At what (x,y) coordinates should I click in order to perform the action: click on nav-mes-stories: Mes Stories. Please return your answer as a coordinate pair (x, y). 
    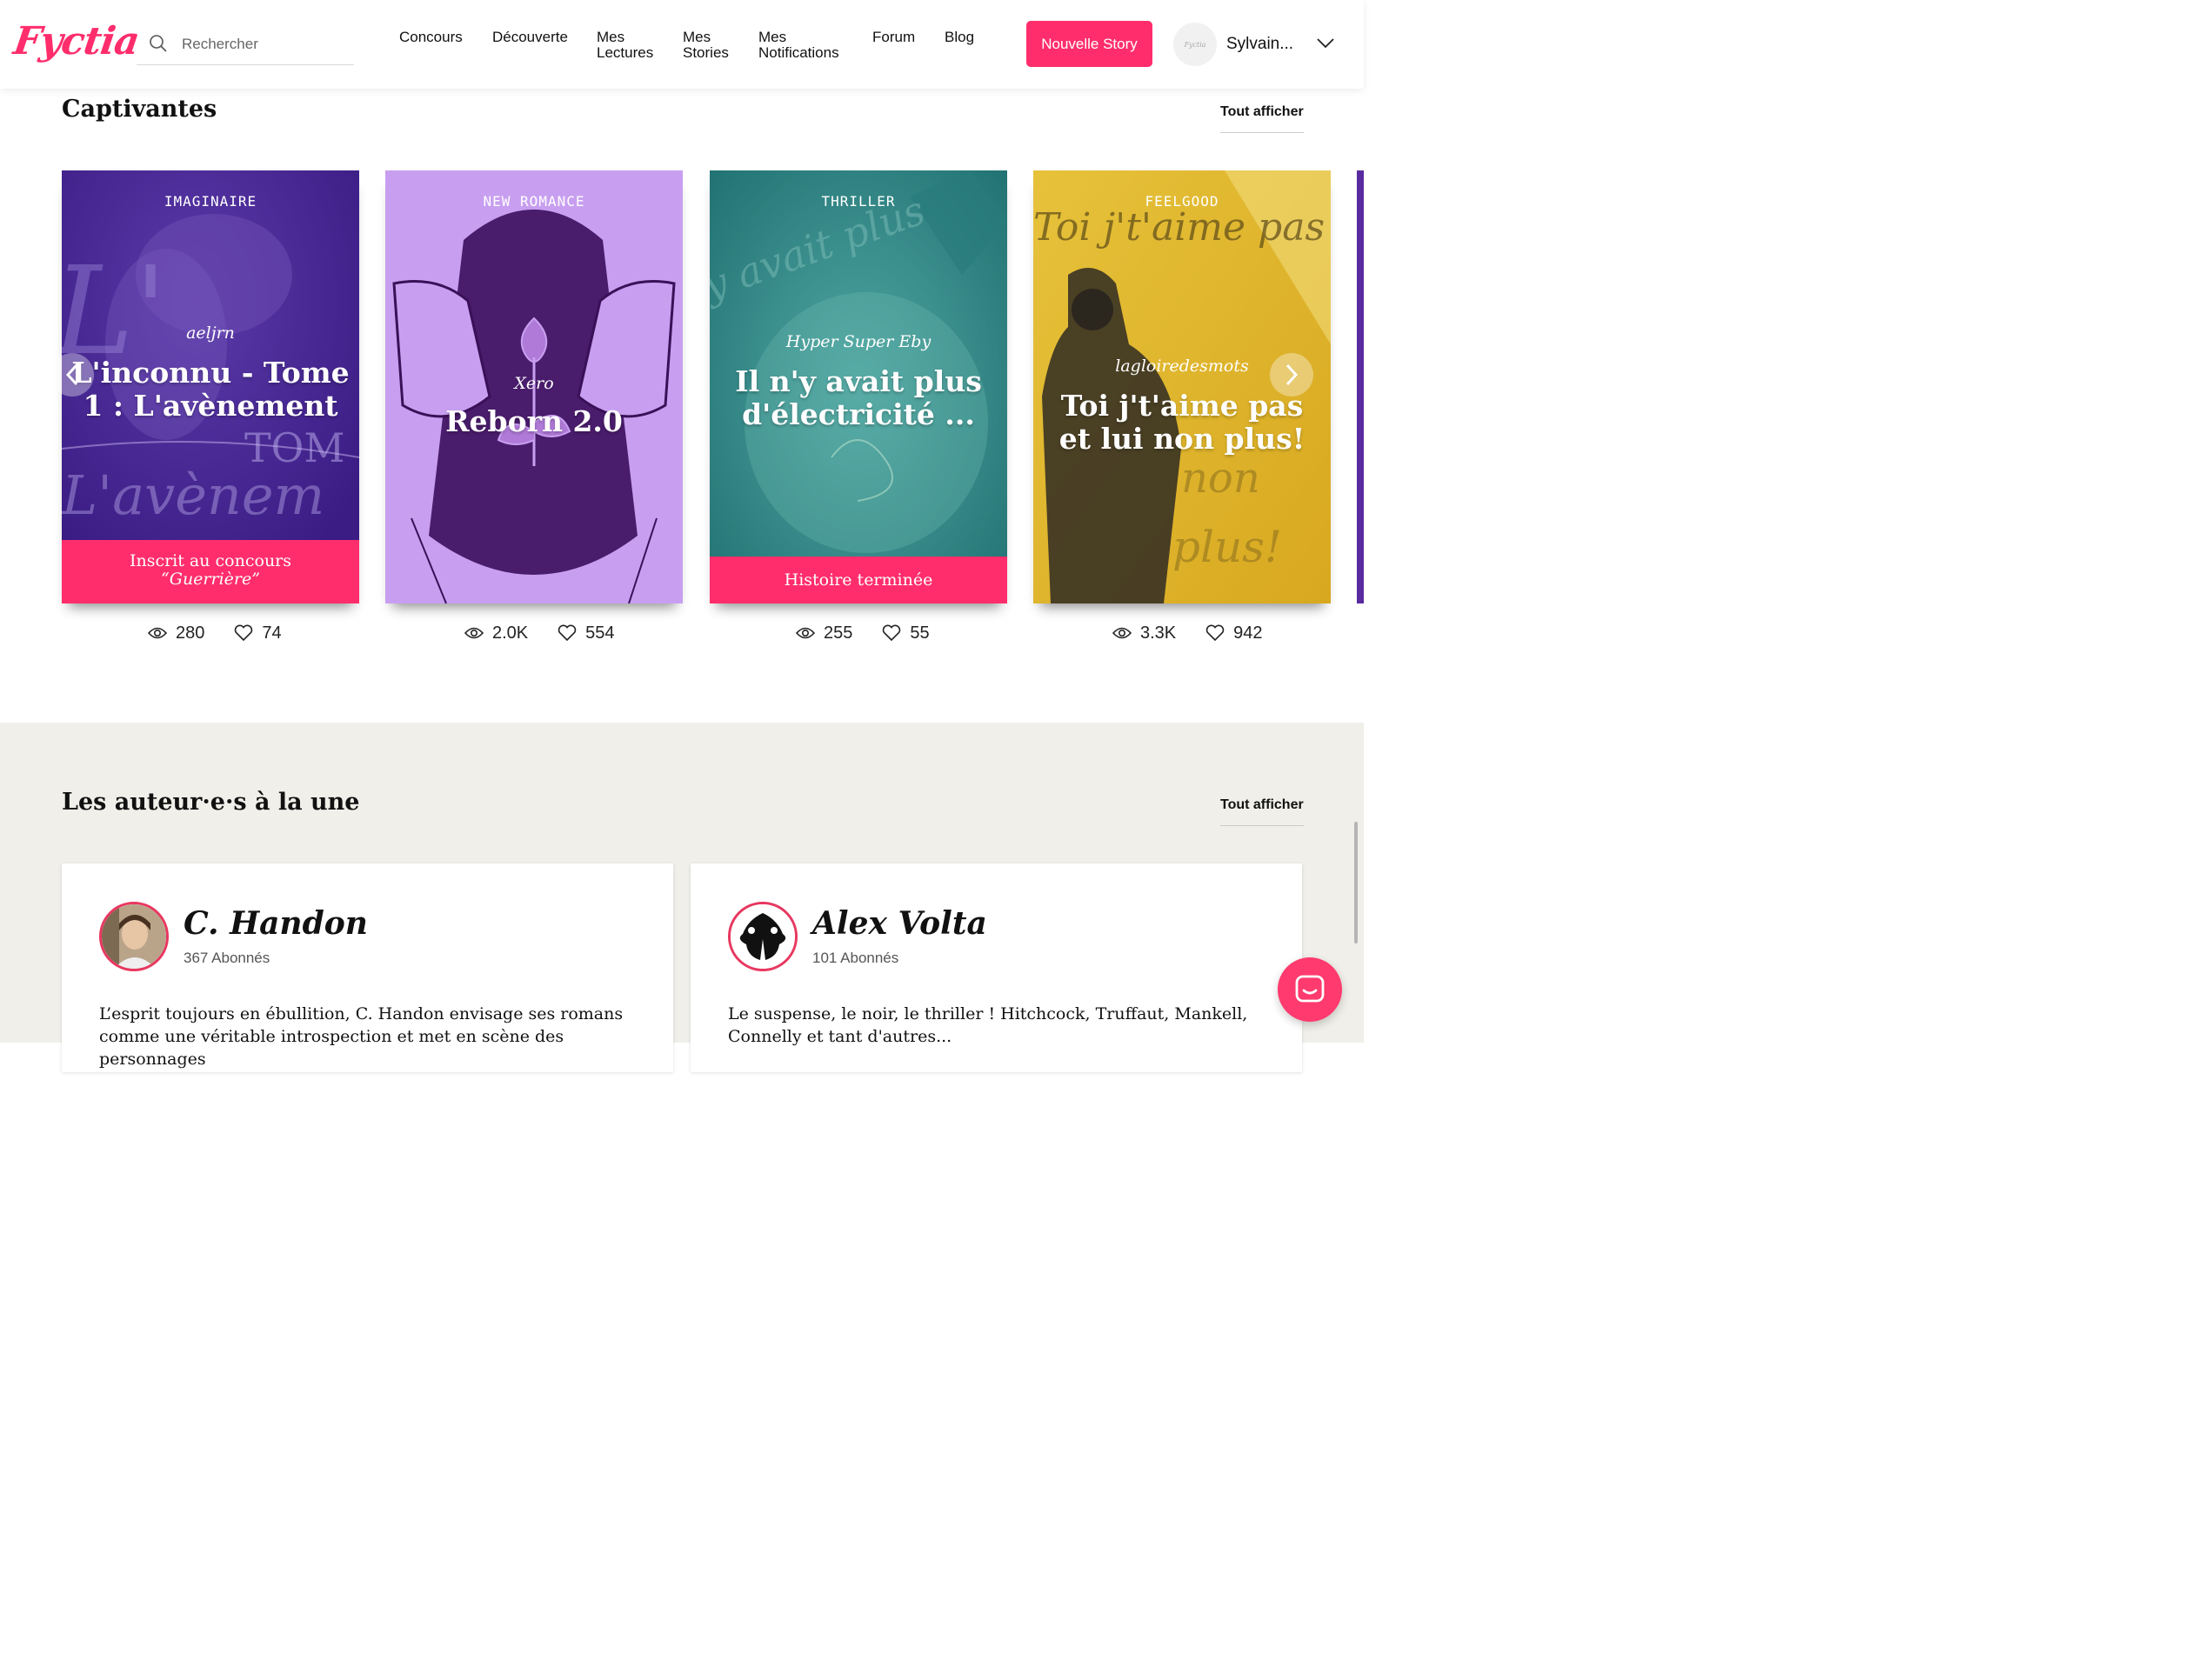
    Looking at the image, I should click on (709, 45).